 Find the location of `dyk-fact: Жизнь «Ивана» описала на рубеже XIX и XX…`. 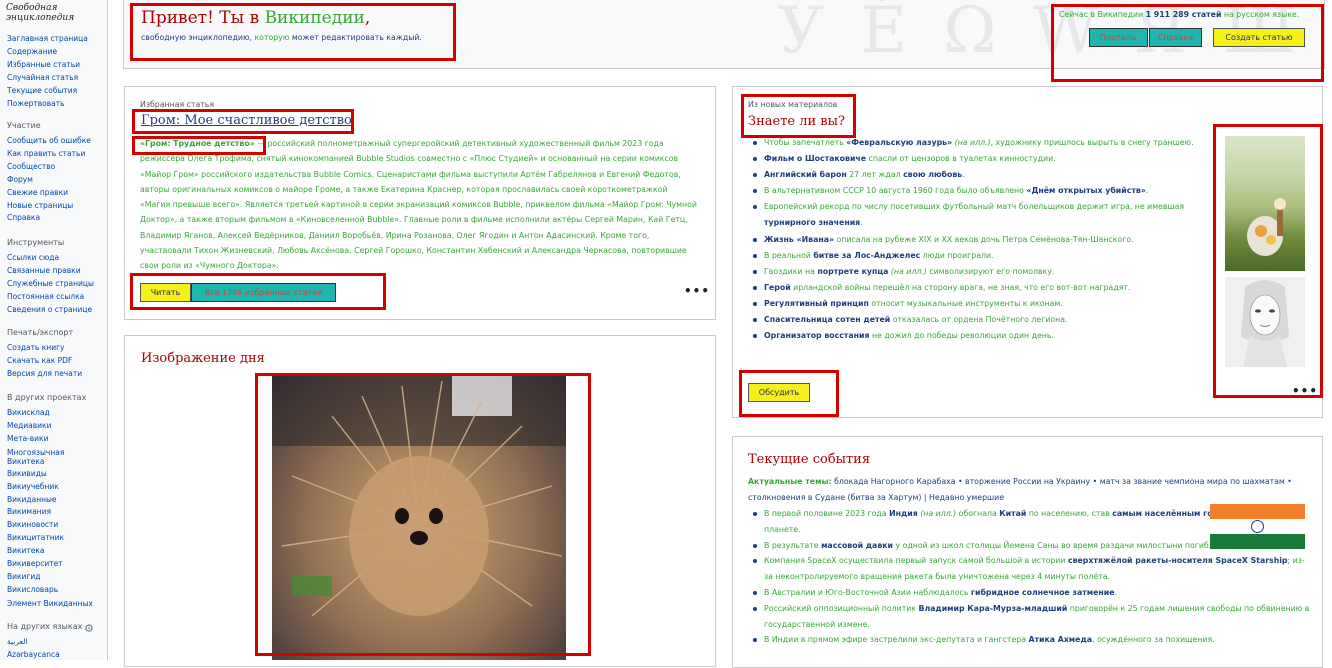

dyk-fact: Жизнь «Ивана» описала на рубеже XIX и XX… is located at coordinates (980, 240).